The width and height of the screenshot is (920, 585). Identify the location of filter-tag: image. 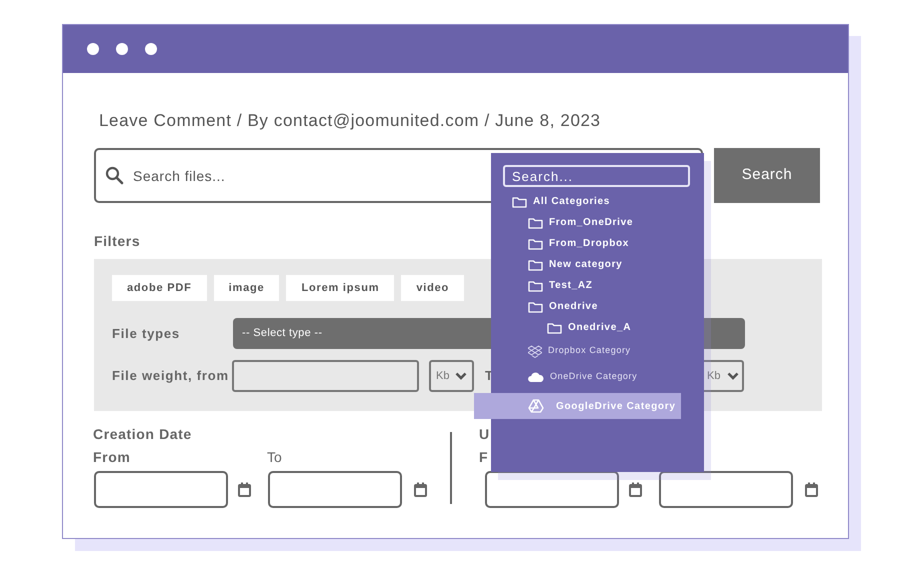
(247, 288).